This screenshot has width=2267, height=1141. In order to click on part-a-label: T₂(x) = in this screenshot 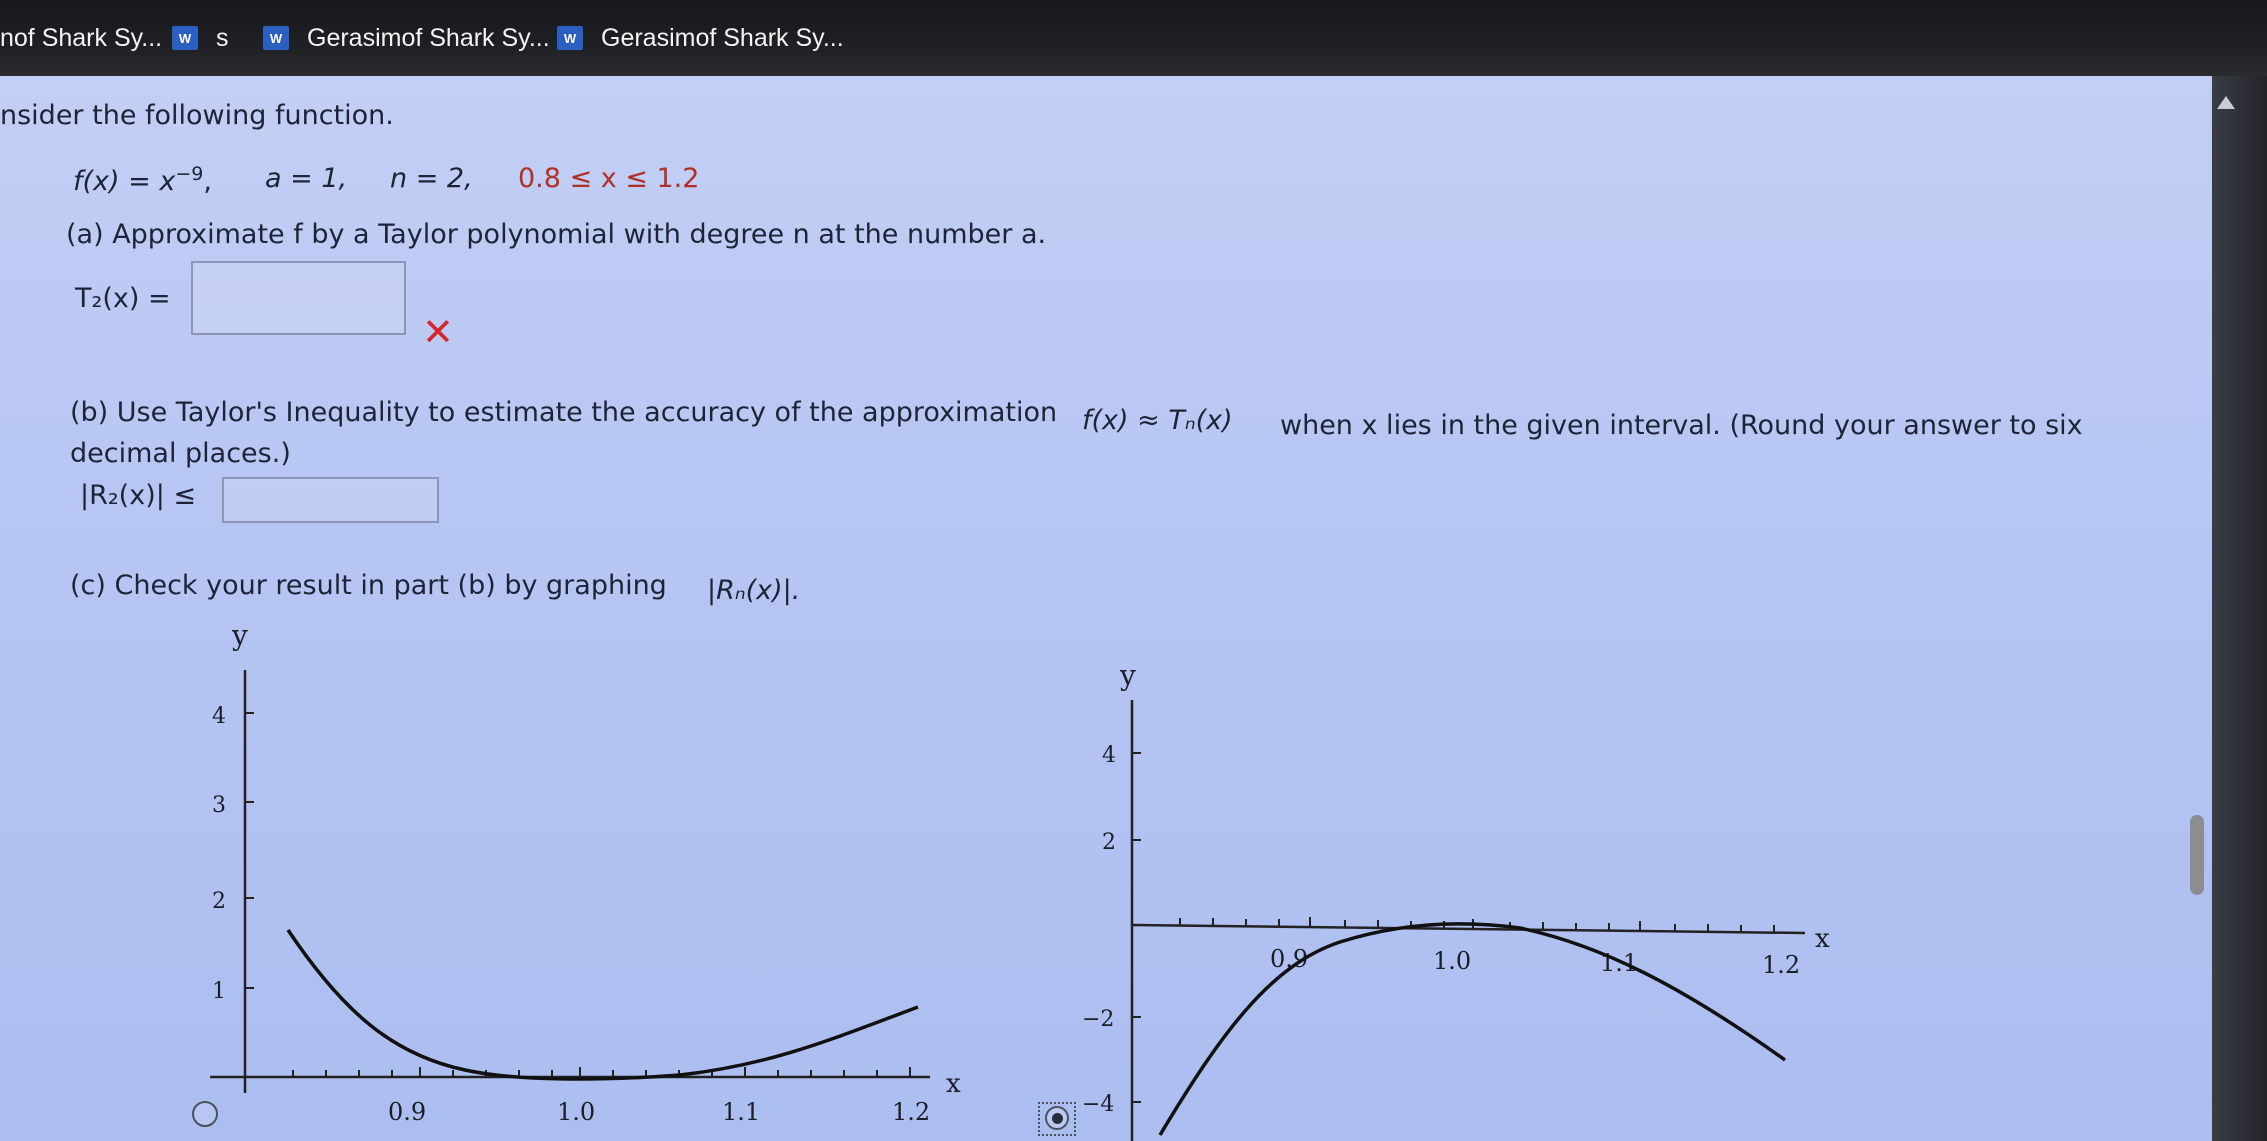, I will do `click(123, 298)`.